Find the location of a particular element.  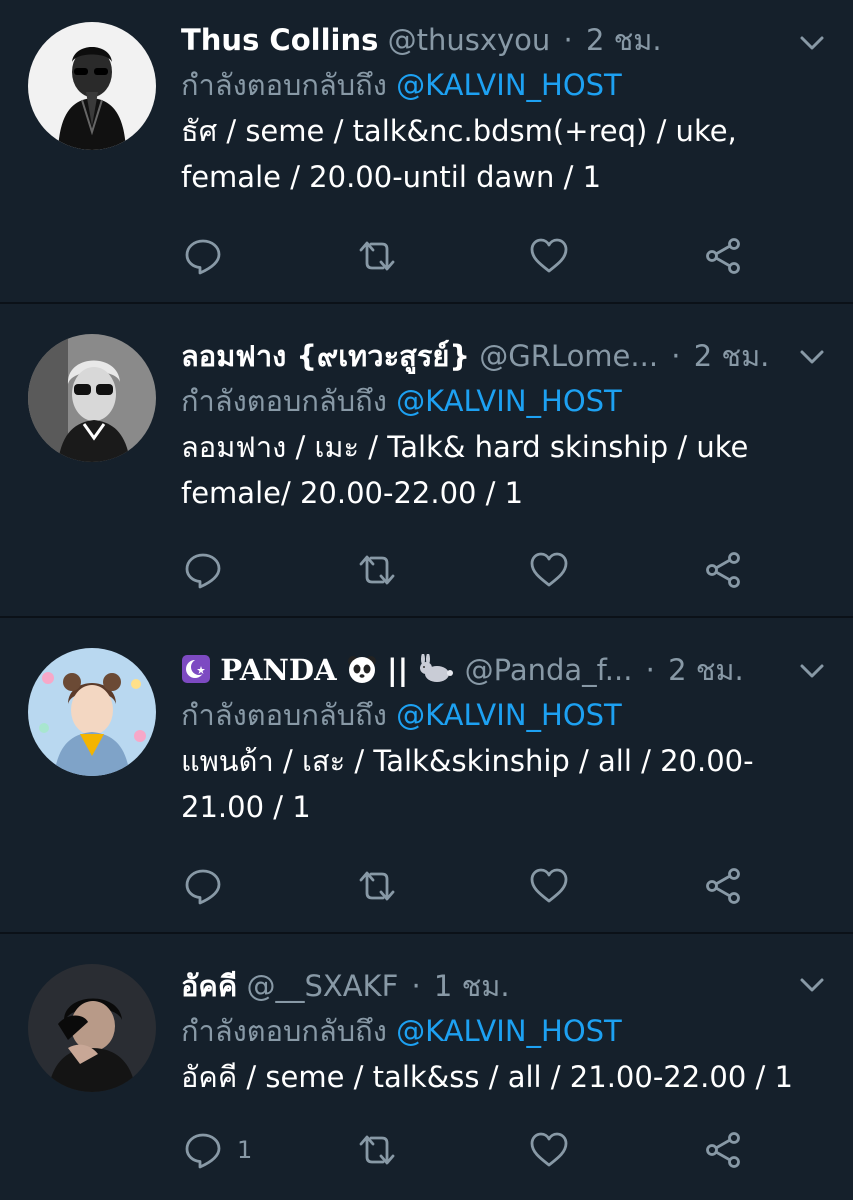

tweet-header: อัคคี @__SXAKF · 1 ชม. is located at coordinates (507, 986).